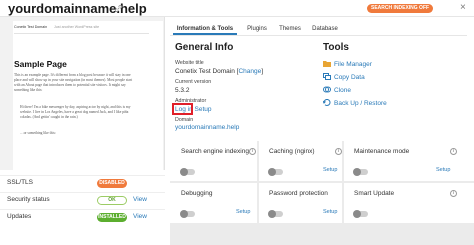 Image resolution: width=474 pixels, height=245 pixels. Describe the element at coordinates (82, 183) in the screenshot. I see `status-row-ssl: SSL/TLS DISABLED` at that location.